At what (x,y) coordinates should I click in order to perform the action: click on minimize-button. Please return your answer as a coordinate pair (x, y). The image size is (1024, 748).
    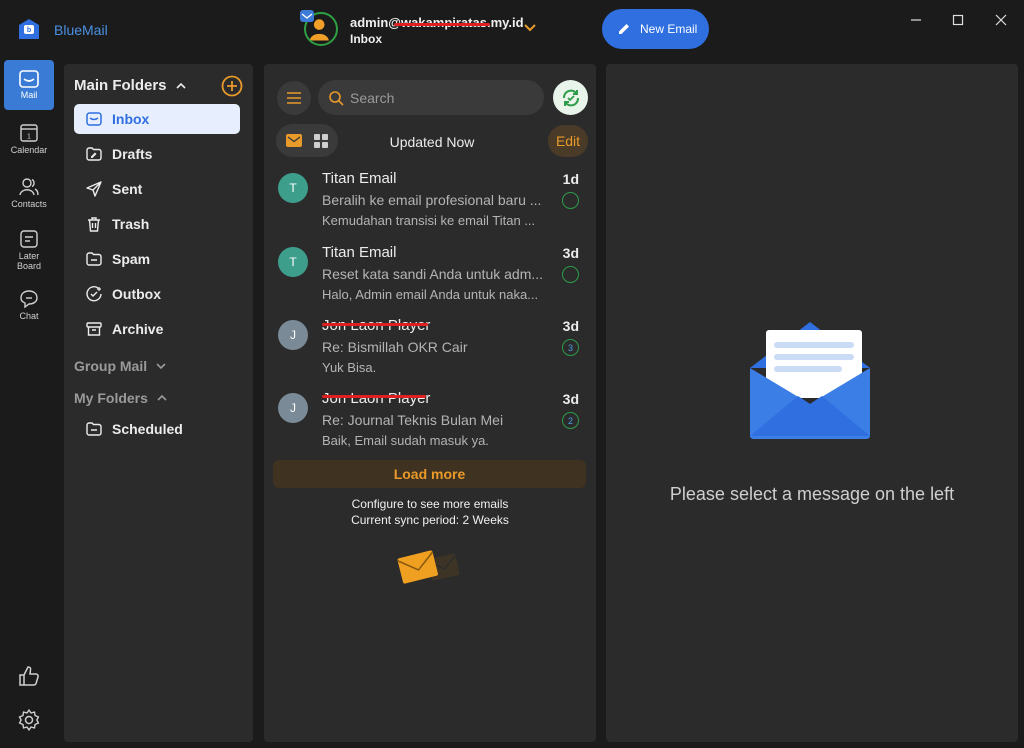
    Looking at the image, I should click on (916, 20).